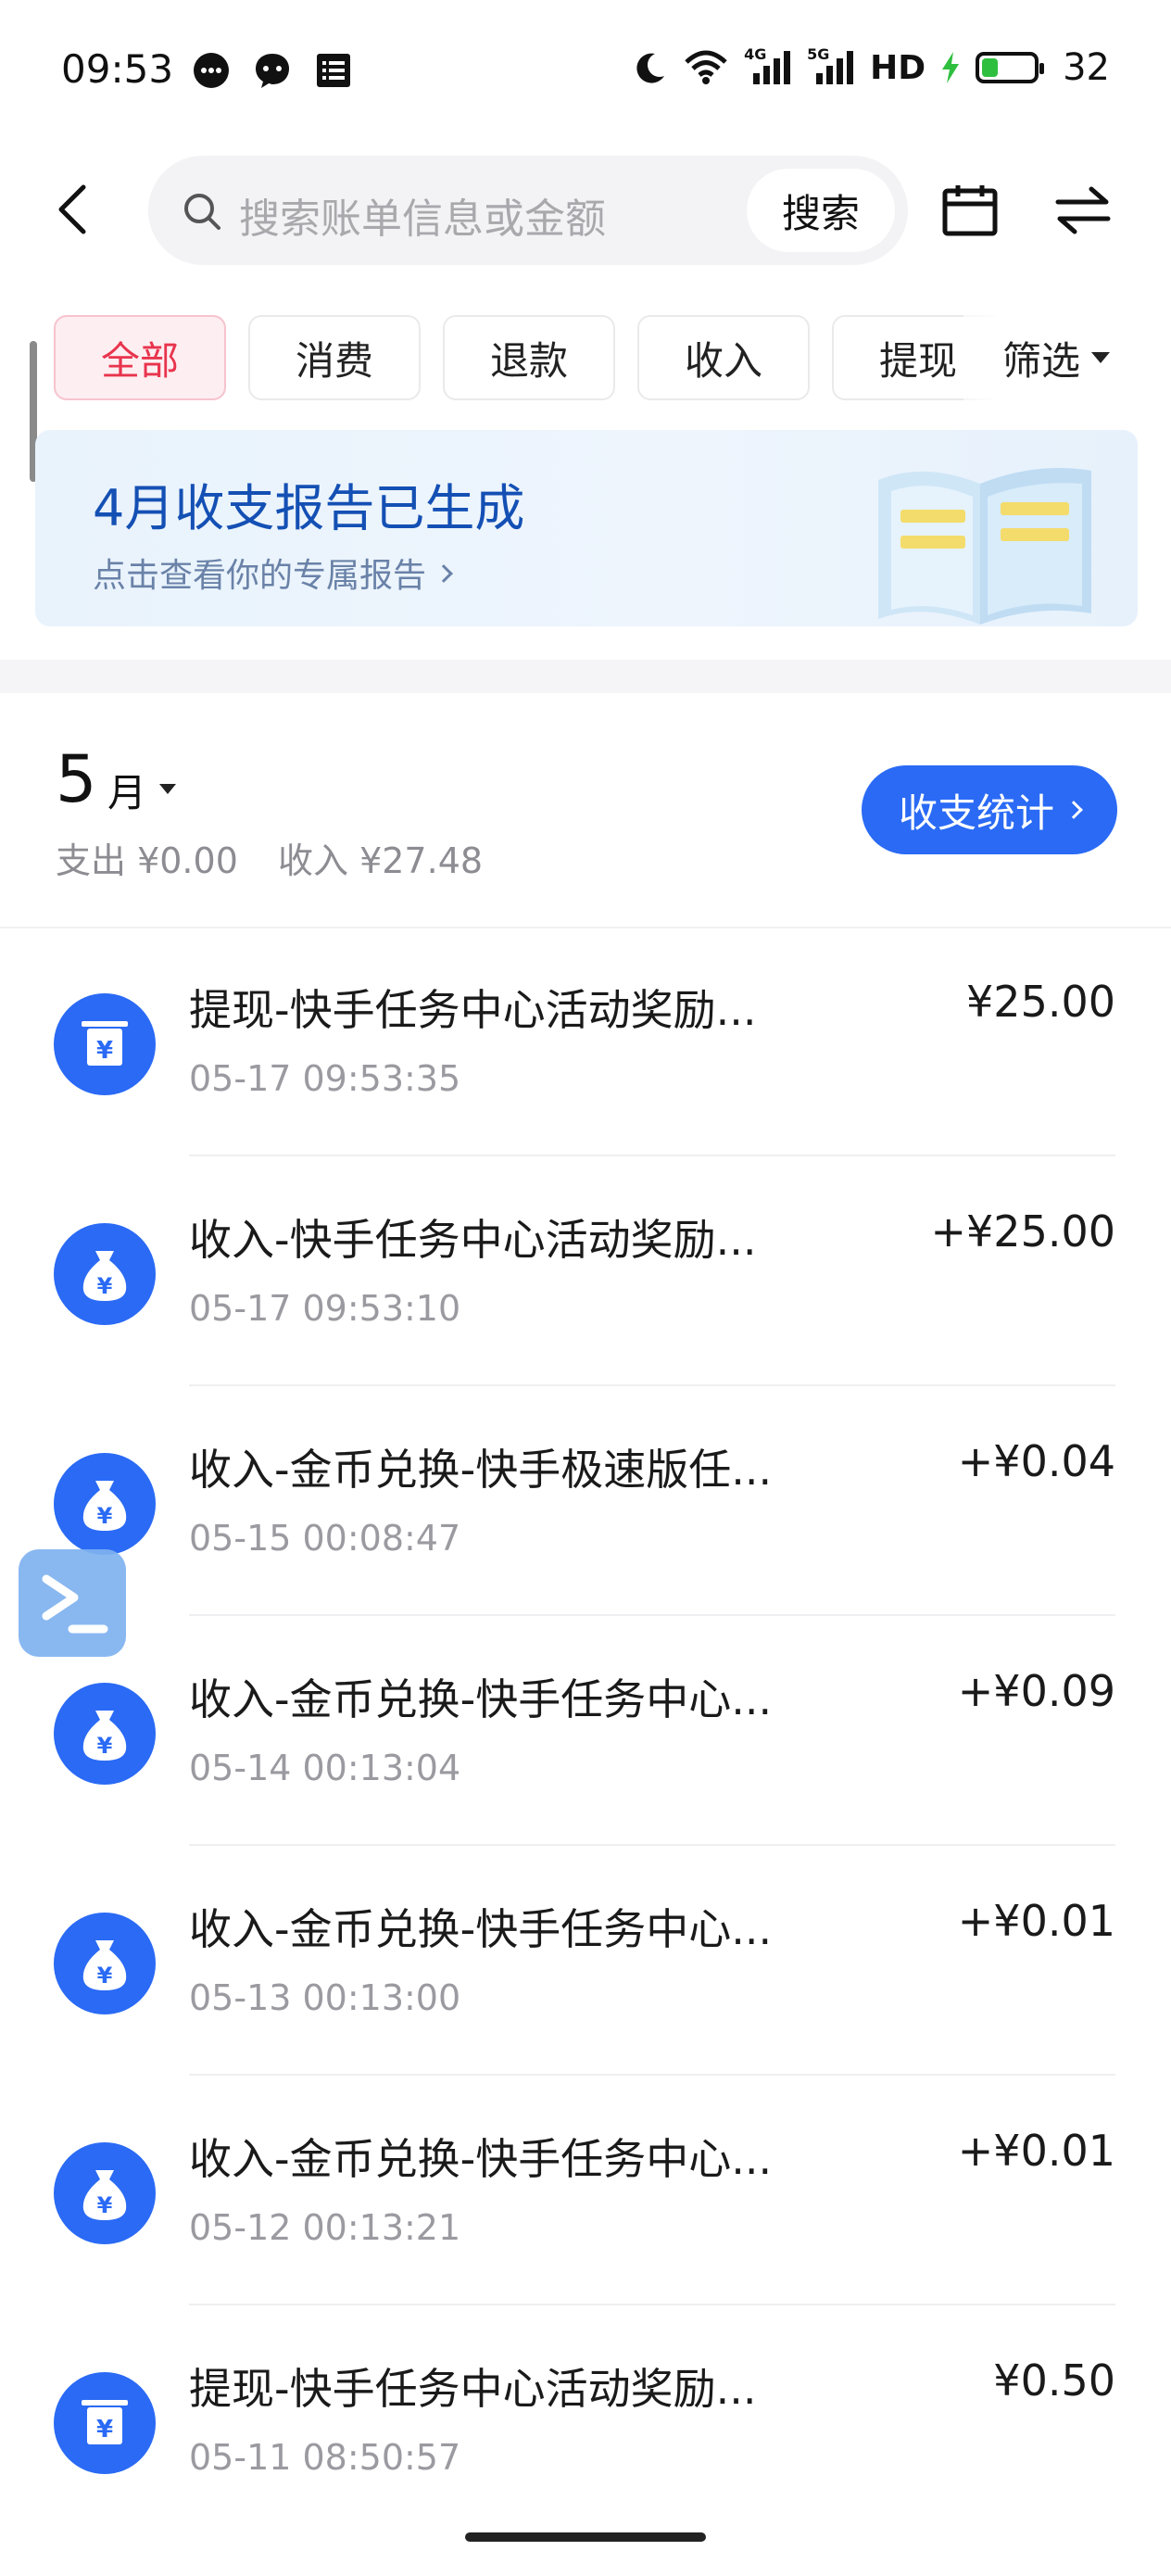  Describe the element at coordinates (651, 68) in the screenshot. I see `moon-icon` at that location.